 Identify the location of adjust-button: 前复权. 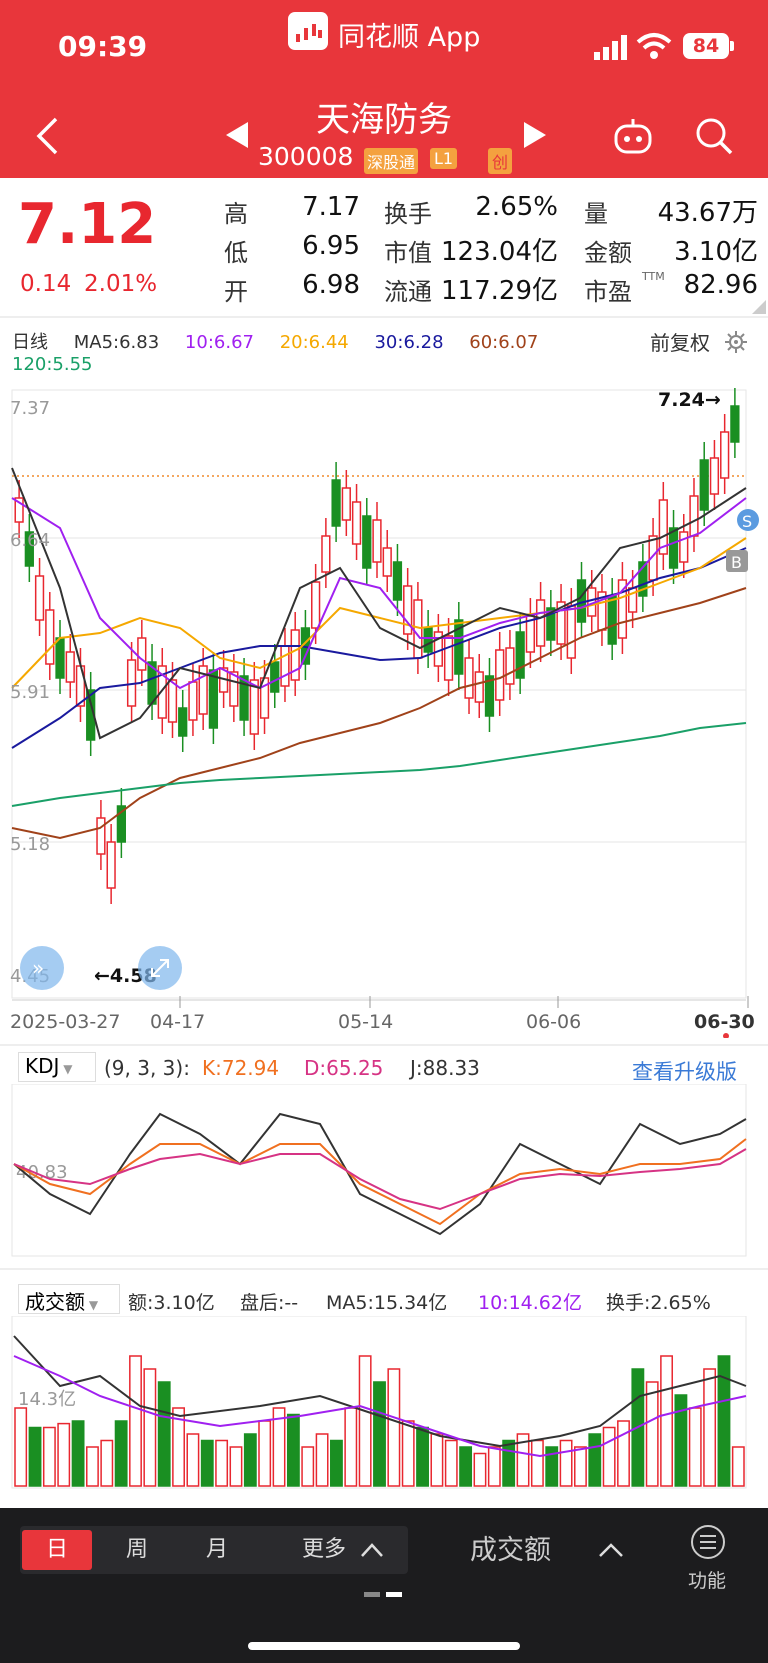
(680, 341).